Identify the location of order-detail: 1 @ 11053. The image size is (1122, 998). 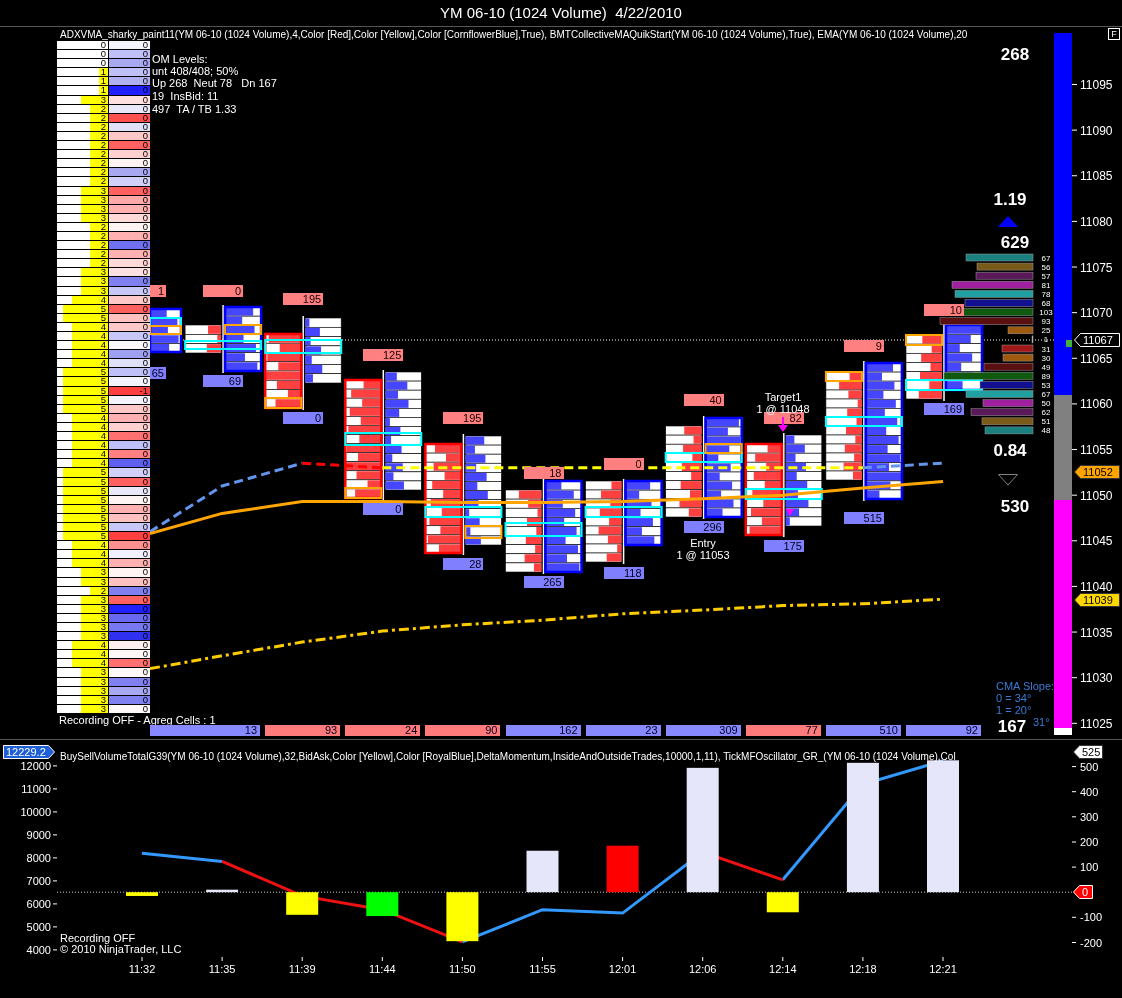
(703, 555).